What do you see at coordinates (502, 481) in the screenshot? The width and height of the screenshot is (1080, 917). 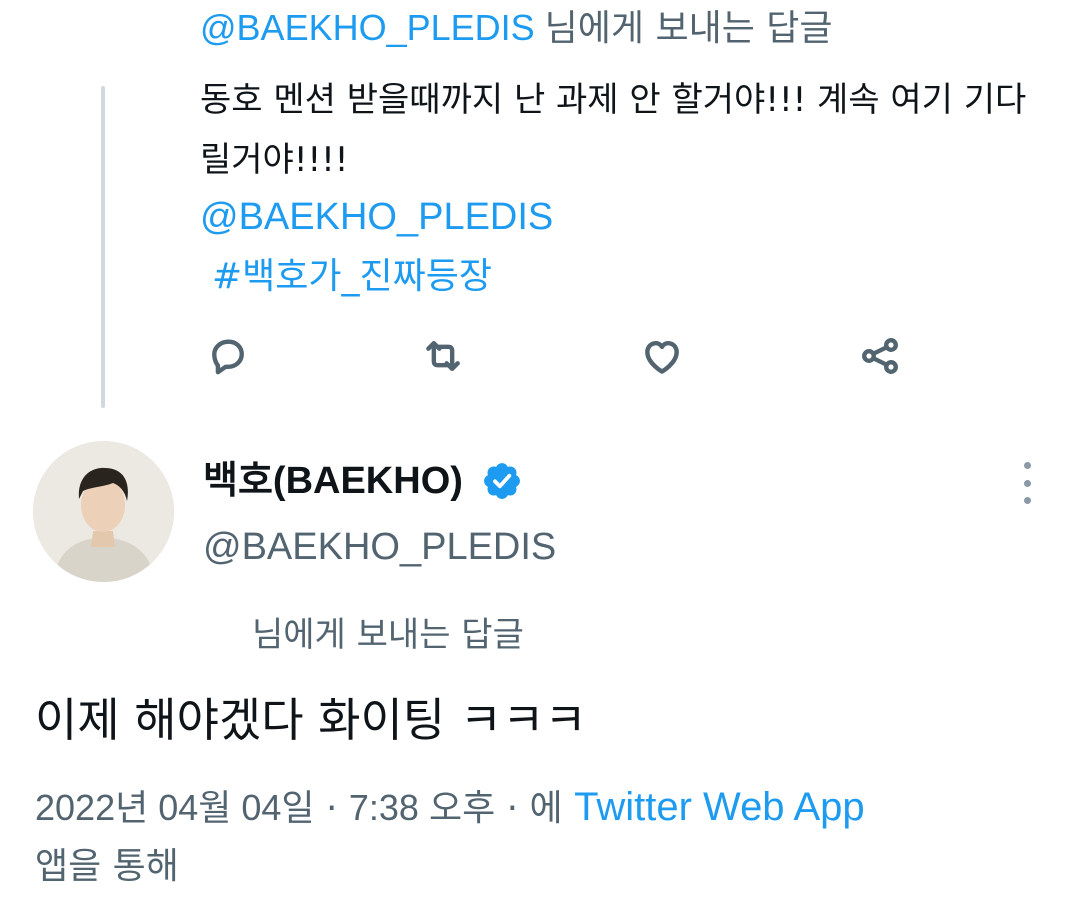 I see `verified-badge-icon` at bounding box center [502, 481].